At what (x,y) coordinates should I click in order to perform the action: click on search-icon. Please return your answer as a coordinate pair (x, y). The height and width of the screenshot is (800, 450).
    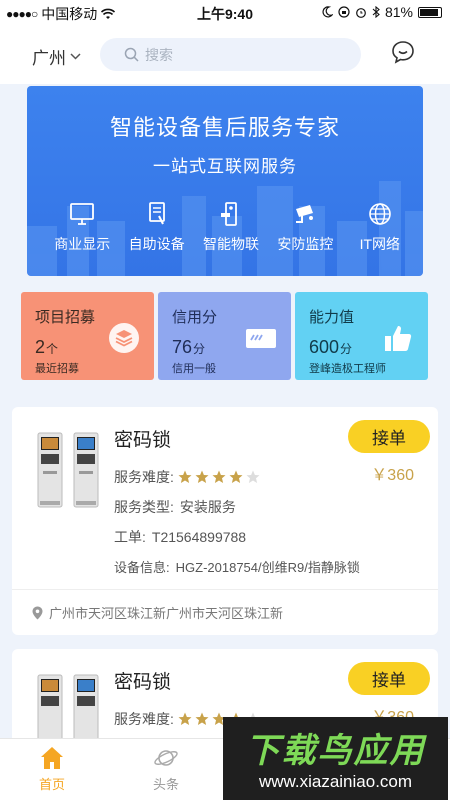
    Looking at the image, I should click on (131, 54).